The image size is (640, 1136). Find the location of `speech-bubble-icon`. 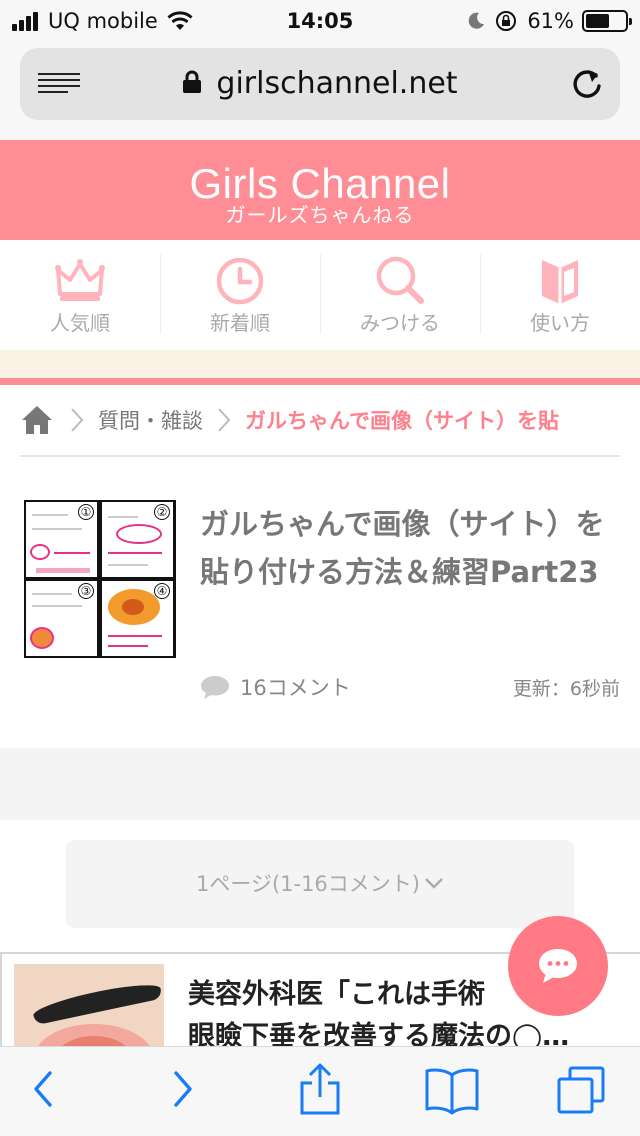

speech-bubble-icon is located at coordinates (215, 687).